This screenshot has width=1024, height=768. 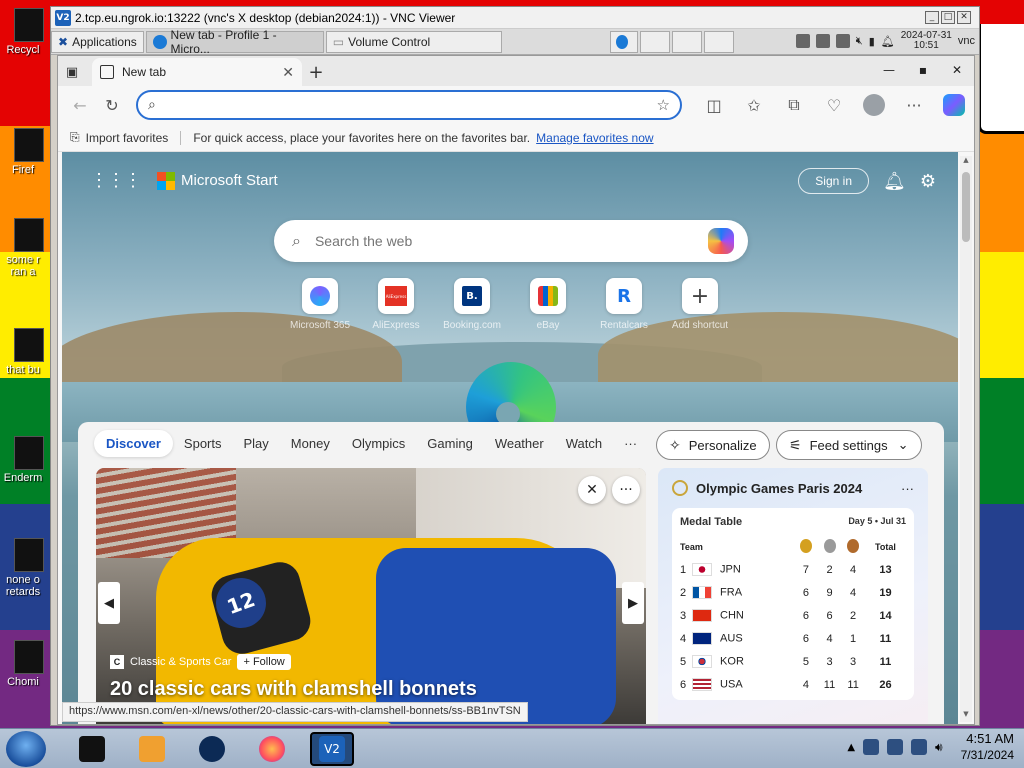 What do you see at coordinates (23, 152) in the screenshot?
I see `desktop-icon-firefox: Firef` at bounding box center [23, 152].